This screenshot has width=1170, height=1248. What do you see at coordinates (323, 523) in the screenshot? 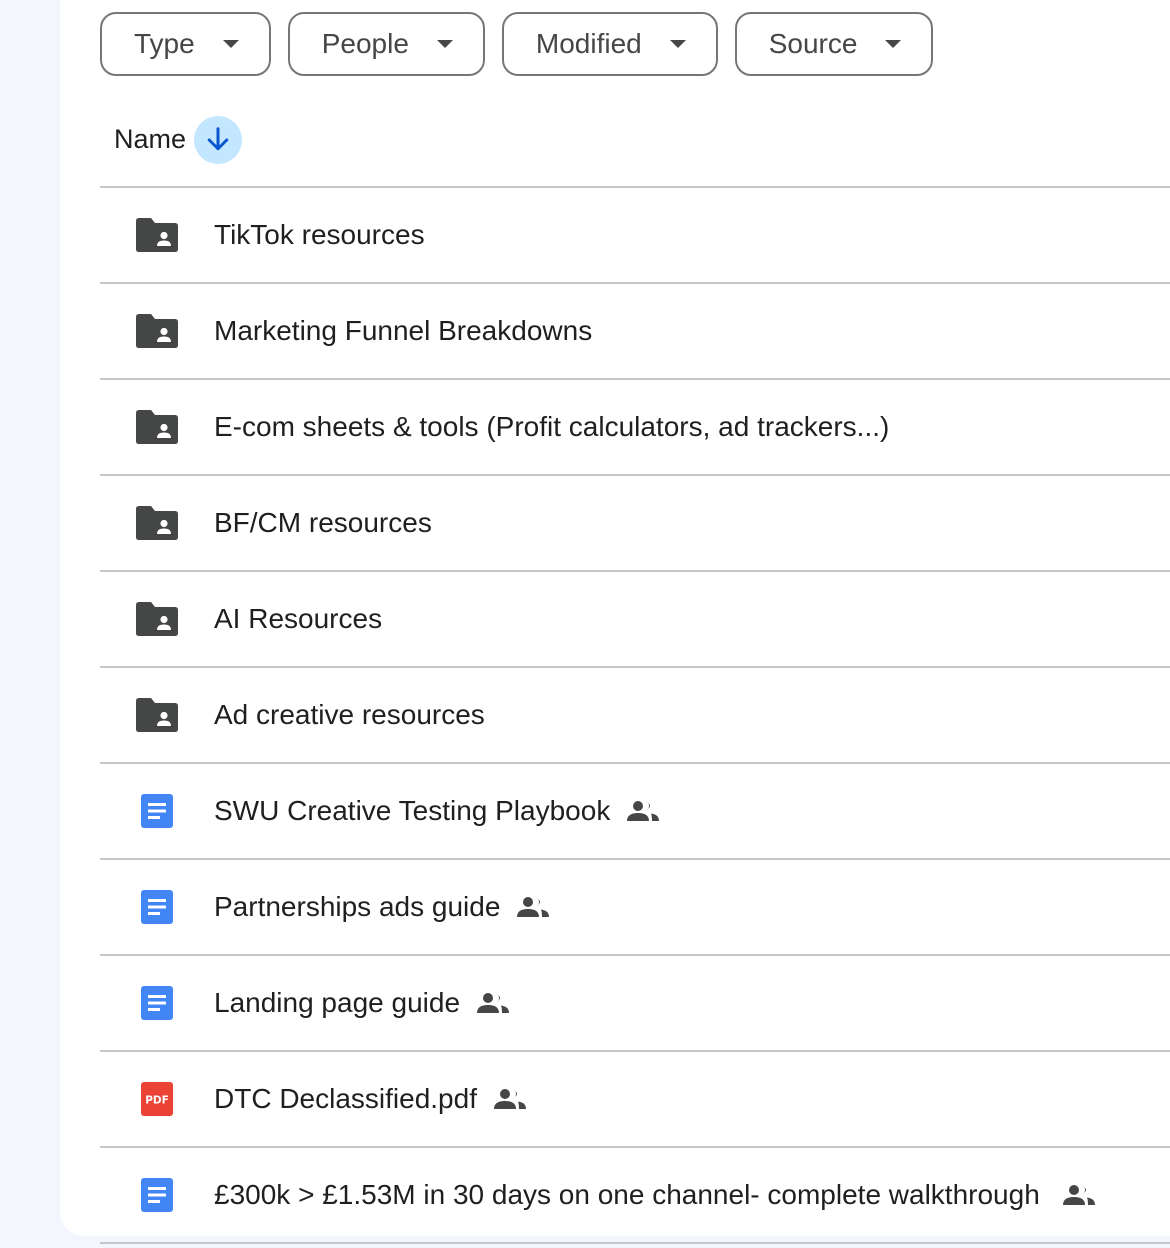
I see `file-name: BF/CM resources` at bounding box center [323, 523].